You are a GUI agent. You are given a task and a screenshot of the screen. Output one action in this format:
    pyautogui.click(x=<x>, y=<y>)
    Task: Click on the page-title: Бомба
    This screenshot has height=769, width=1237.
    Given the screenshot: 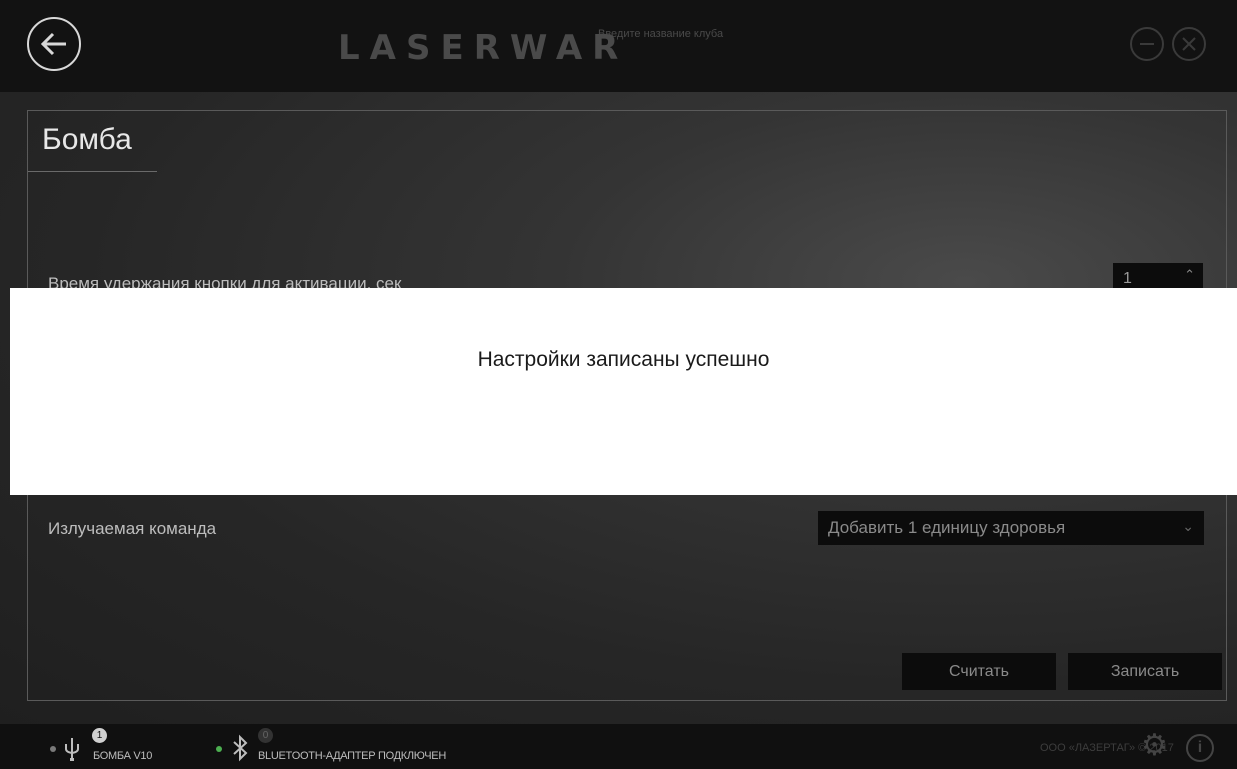 What is the action you would take?
    pyautogui.click(x=87, y=139)
    